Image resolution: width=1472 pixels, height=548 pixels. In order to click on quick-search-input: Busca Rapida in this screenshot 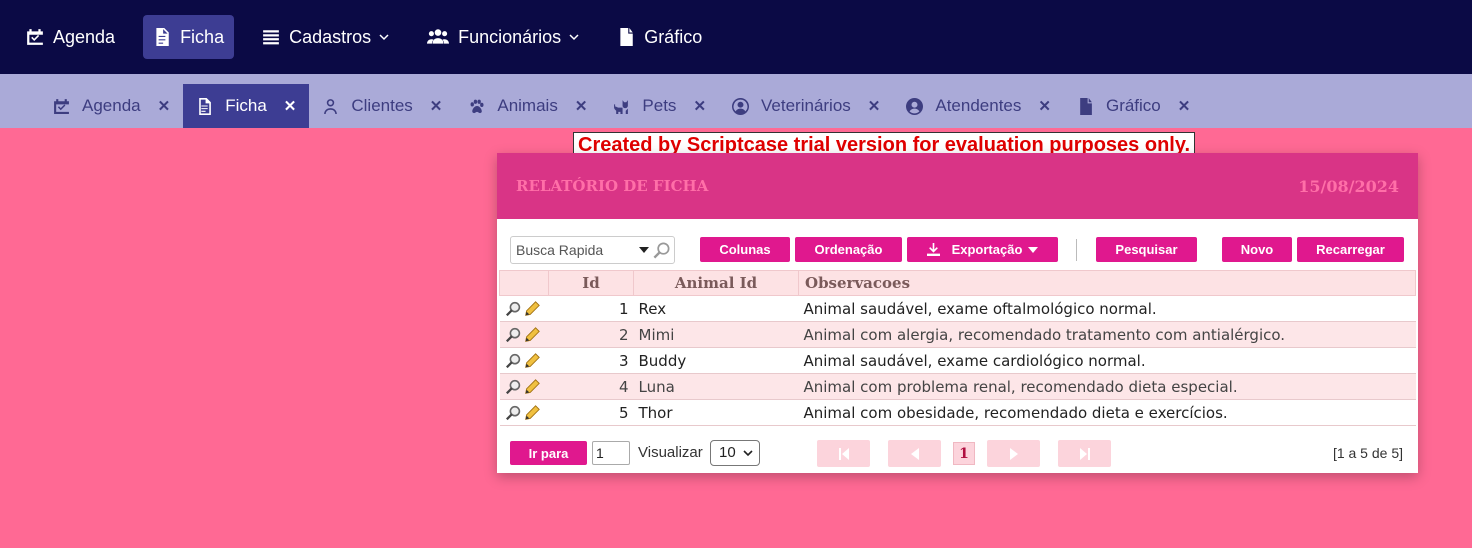, I will do `click(592, 250)`.